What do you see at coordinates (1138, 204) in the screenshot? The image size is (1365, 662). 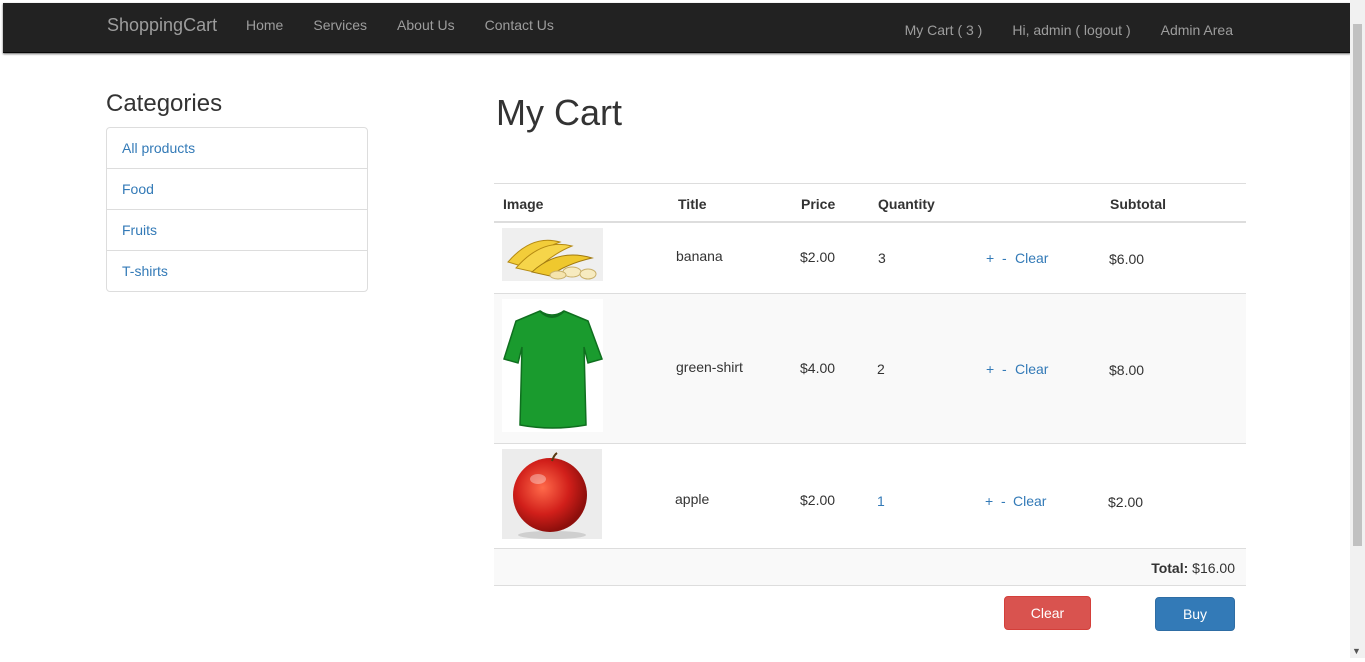 I see `header-subtotal: Subtotal` at bounding box center [1138, 204].